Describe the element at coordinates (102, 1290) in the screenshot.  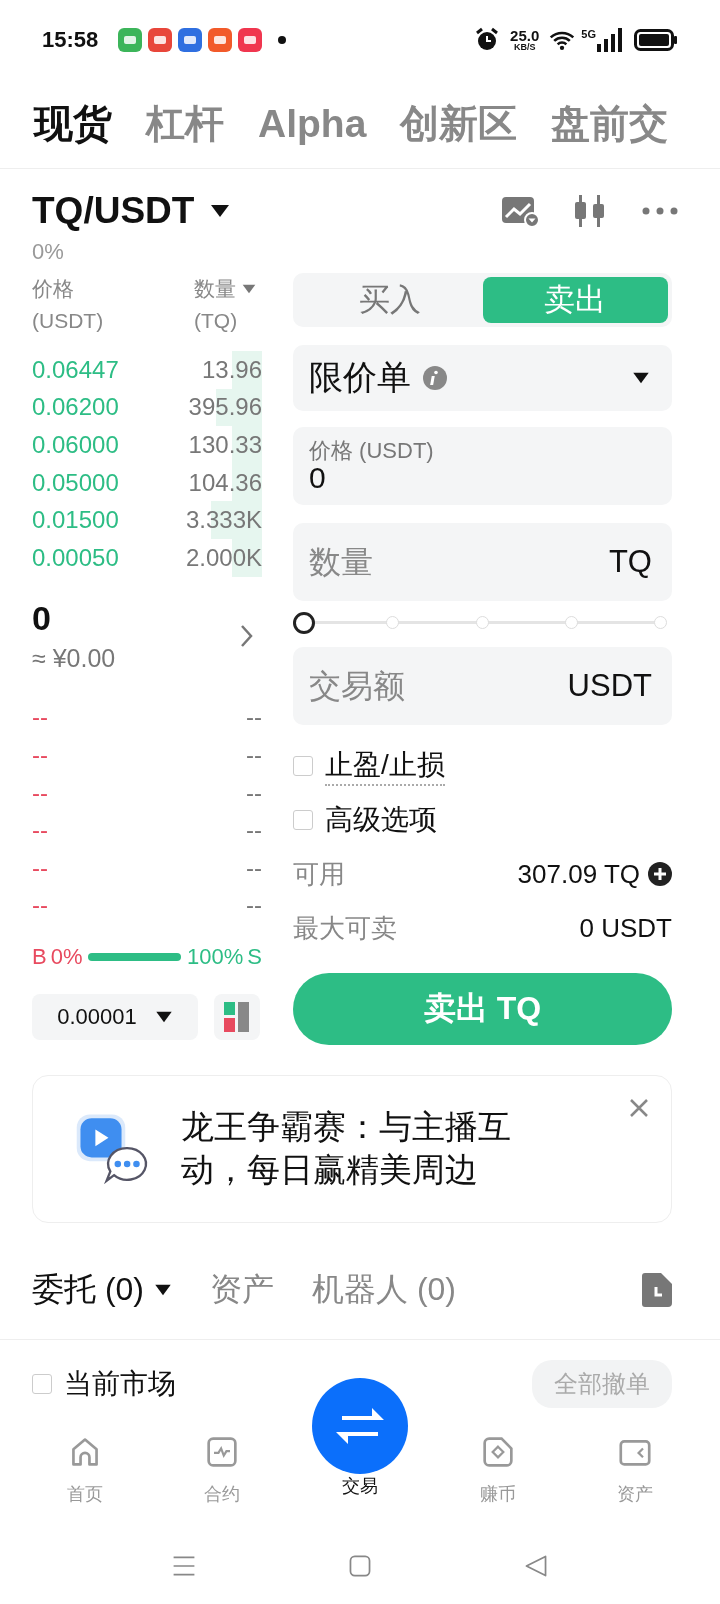
I see `orders-tab: 委托 (0)` at that location.